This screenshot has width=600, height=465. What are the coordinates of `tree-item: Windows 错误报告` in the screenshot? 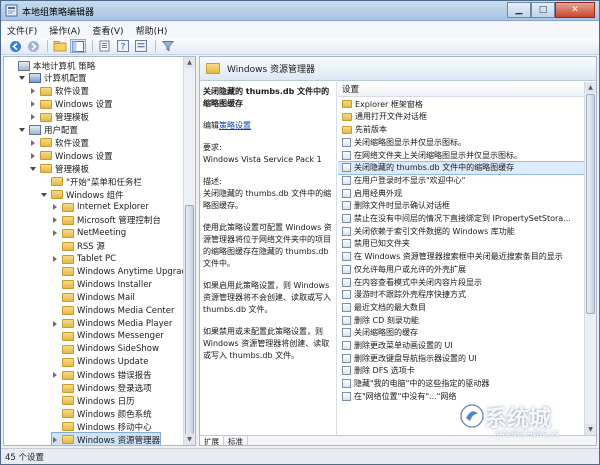 It's located at (102, 375).